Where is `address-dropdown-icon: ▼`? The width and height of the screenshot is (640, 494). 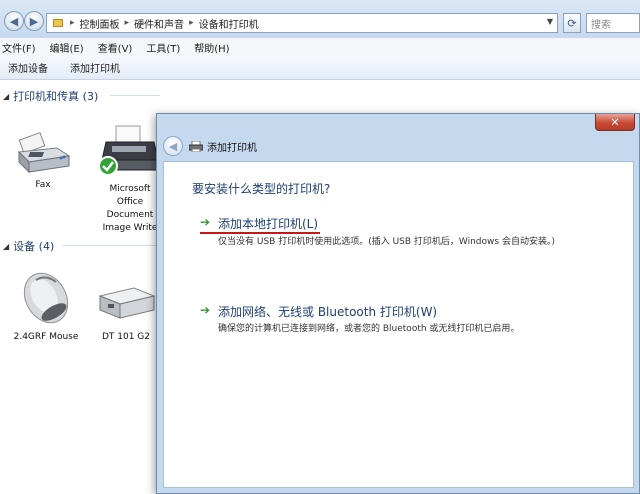
address-dropdown-icon: ▼ is located at coordinates (550, 21).